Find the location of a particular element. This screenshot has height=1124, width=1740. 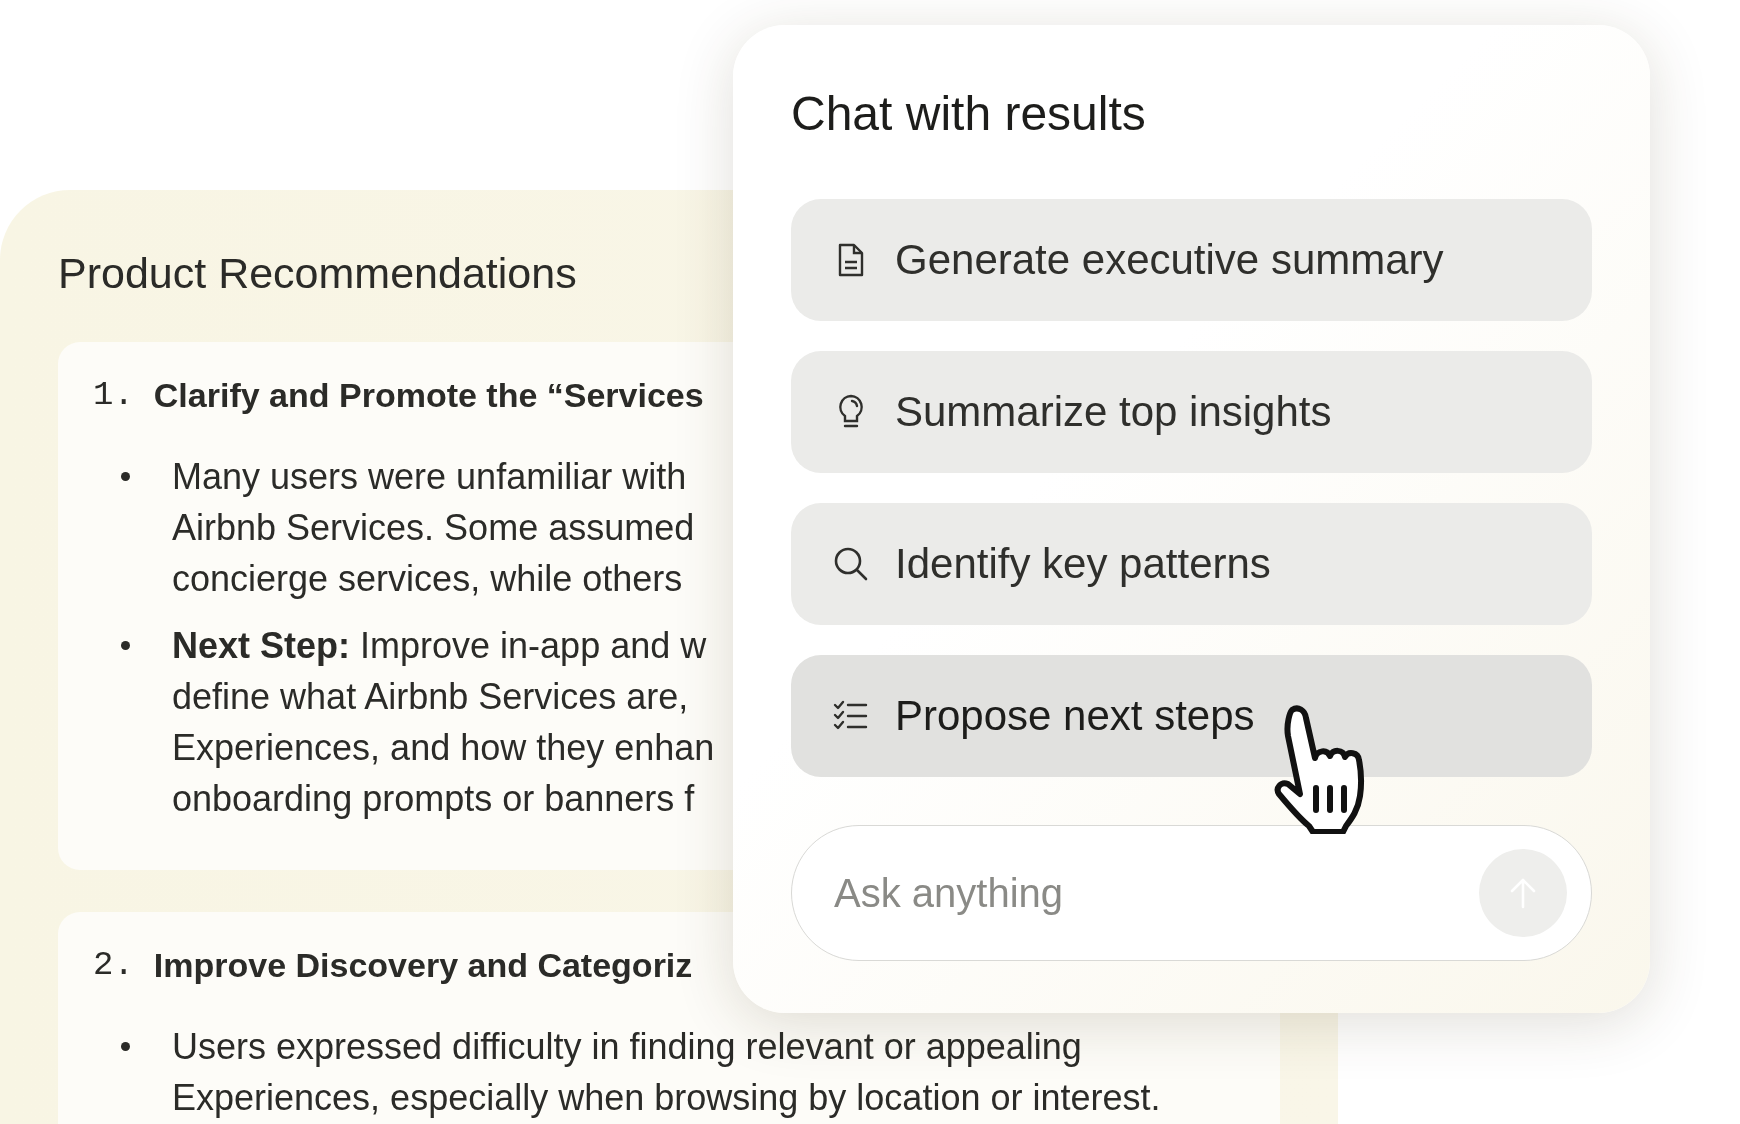

suggestion-button: Propose next steps is located at coordinates (1191, 715).